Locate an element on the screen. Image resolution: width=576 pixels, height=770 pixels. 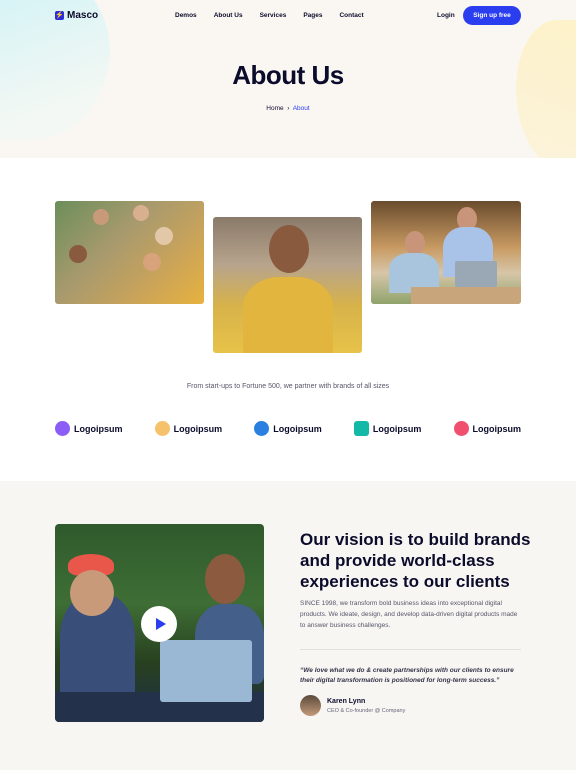
breadcrumb-home: Home is located at coordinates (274, 108).